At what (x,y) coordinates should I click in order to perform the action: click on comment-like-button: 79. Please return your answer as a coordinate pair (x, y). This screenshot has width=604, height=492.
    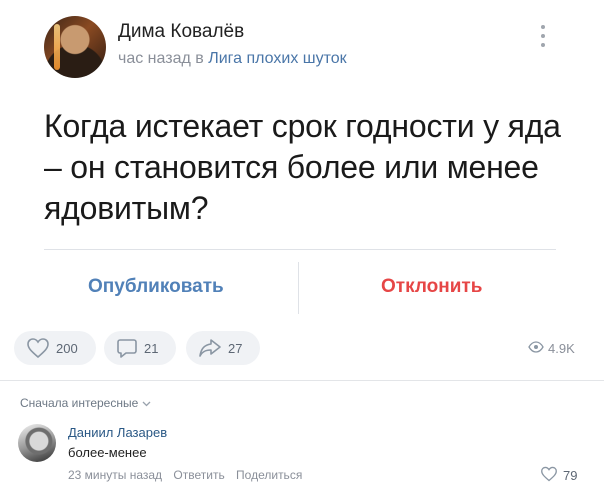
    Looking at the image, I should click on (558, 475).